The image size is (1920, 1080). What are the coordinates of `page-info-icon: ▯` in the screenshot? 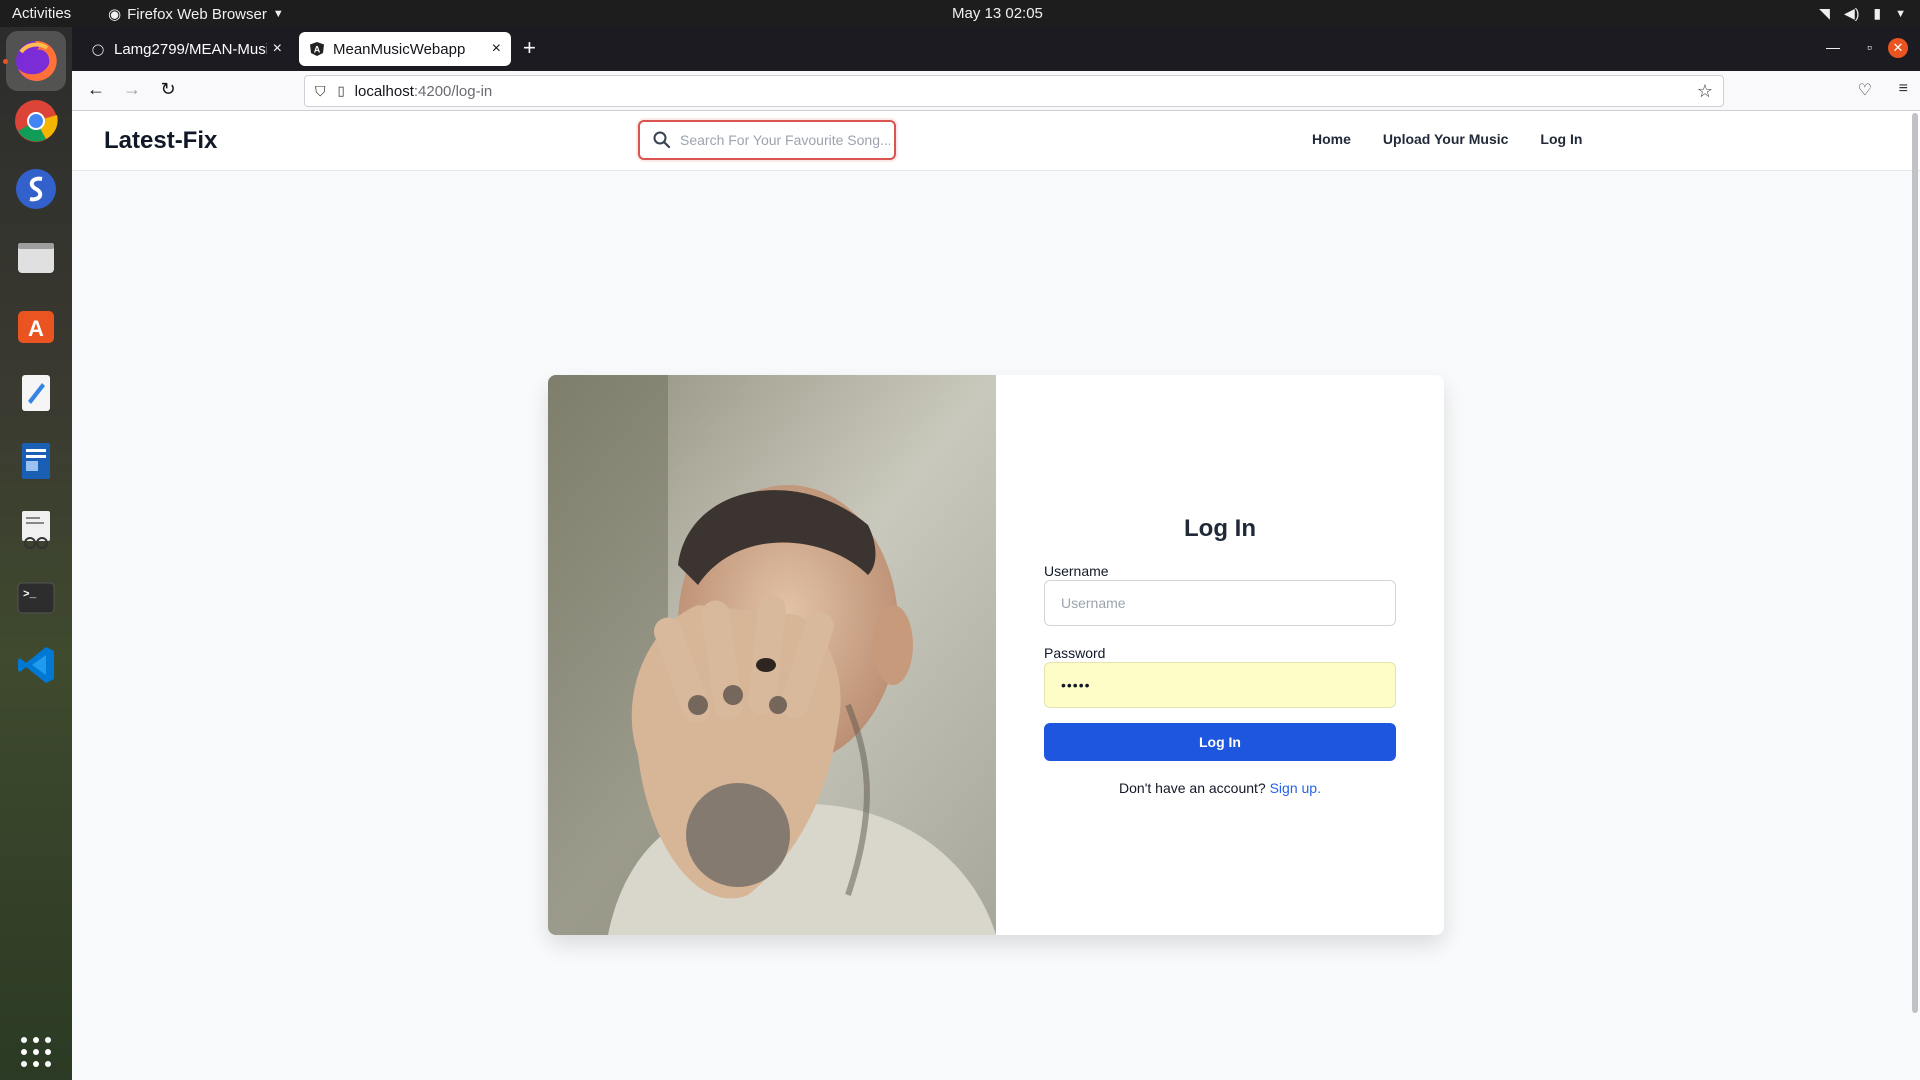 It's located at (341, 91).